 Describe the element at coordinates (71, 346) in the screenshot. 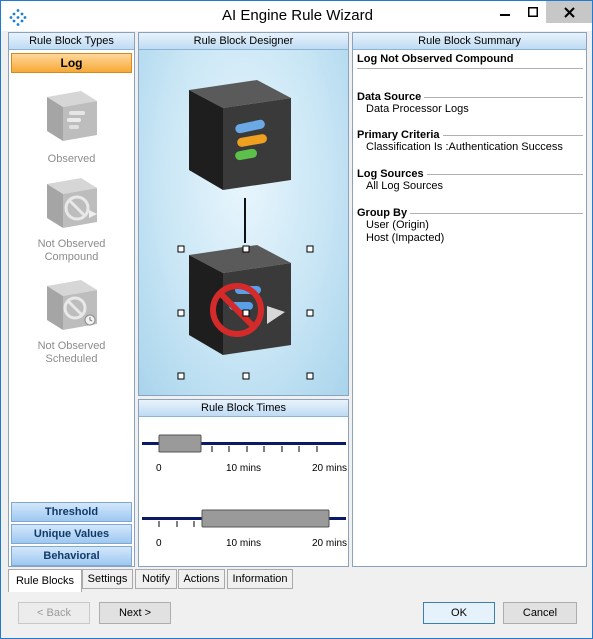

I see `block-not-observed-scheduled-label-1: Not Observed` at that location.